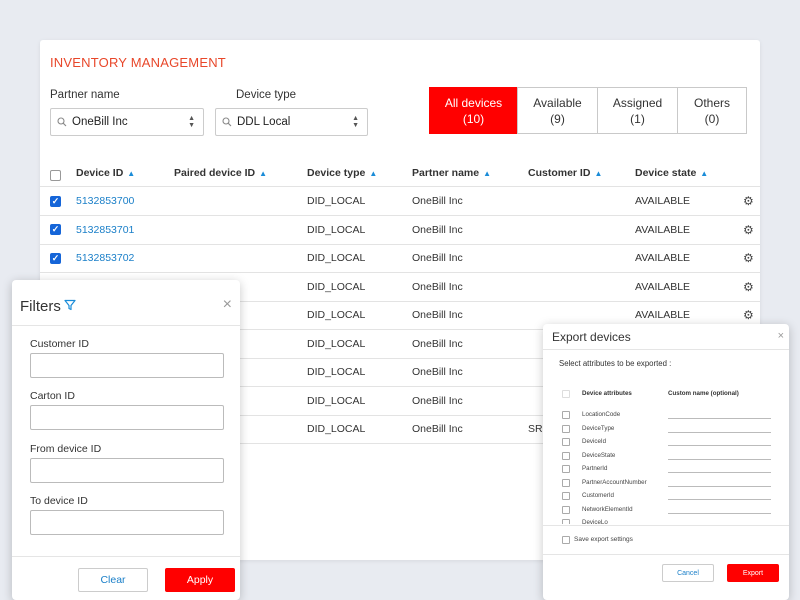 This screenshot has height=600, width=800. Describe the element at coordinates (220, 173) in the screenshot. I see `column-paired-device-id: Paired device ID ▲` at that location.